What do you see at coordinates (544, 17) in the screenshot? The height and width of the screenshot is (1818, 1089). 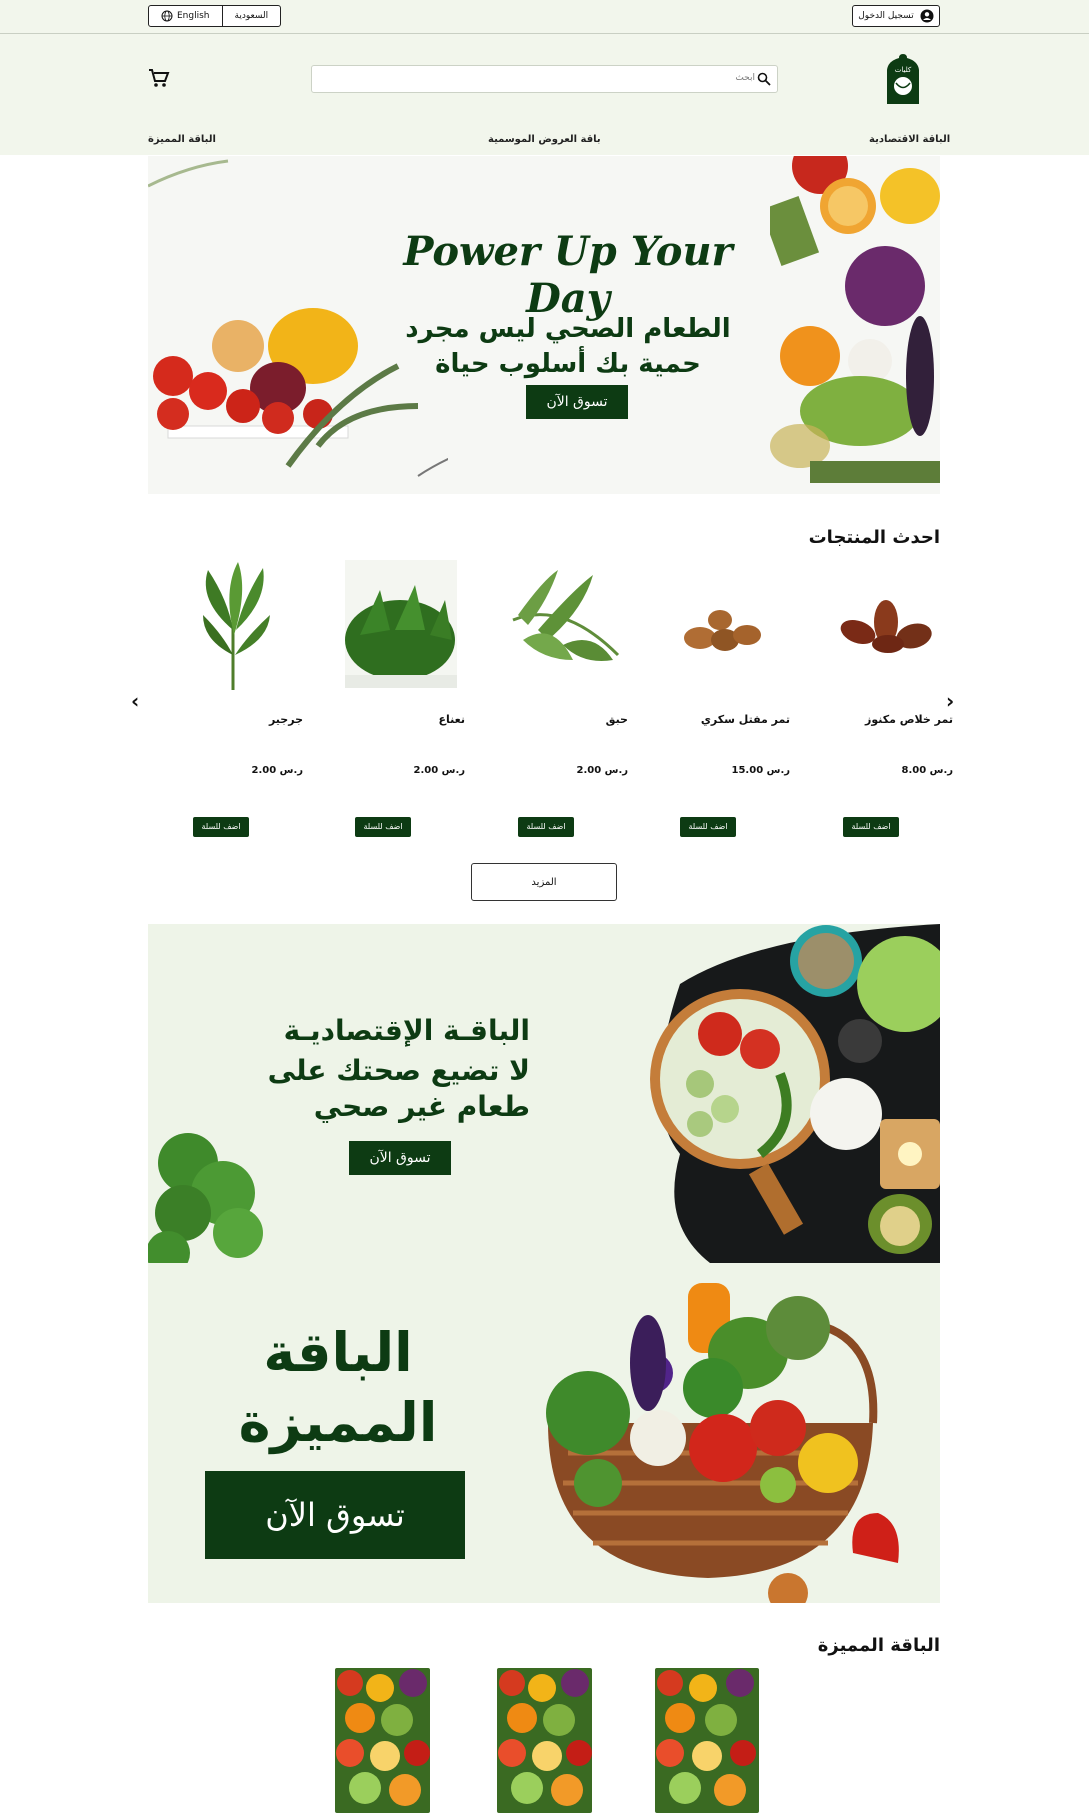 I see `top-bar: English السعودية تسجيل الدخول` at bounding box center [544, 17].